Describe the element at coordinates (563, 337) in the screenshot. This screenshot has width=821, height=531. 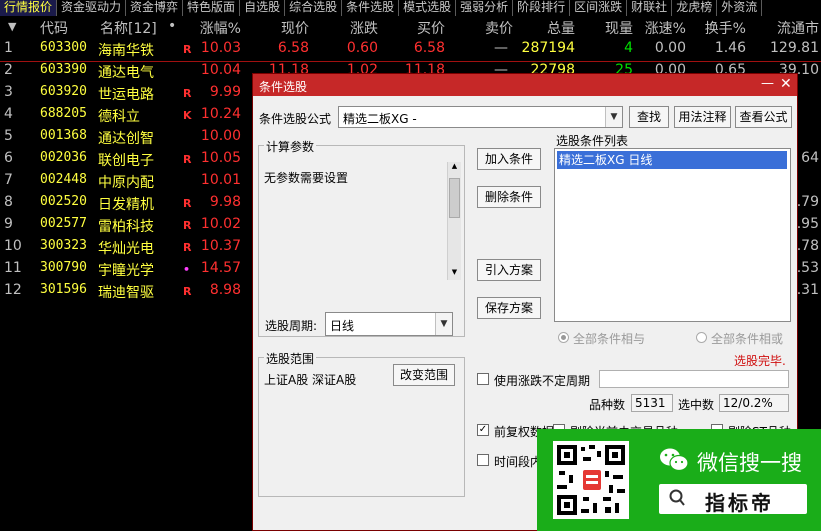
I see `radio-all-and` at that location.